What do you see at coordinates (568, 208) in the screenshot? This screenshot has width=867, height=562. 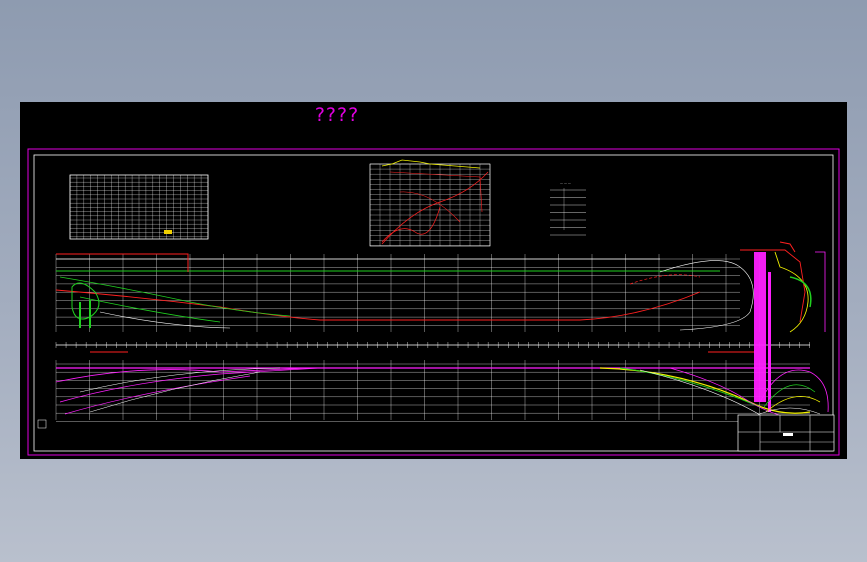 I see `principal-particulars-icon: — — —` at bounding box center [568, 208].